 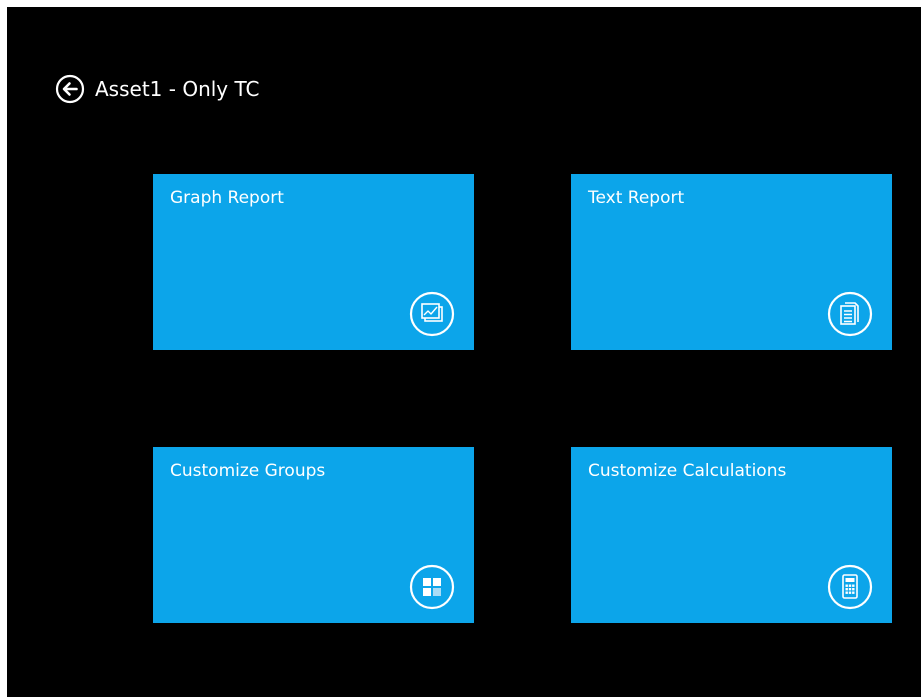 What do you see at coordinates (248, 471) in the screenshot?
I see `customize-groups-label: Customize Groups` at bounding box center [248, 471].